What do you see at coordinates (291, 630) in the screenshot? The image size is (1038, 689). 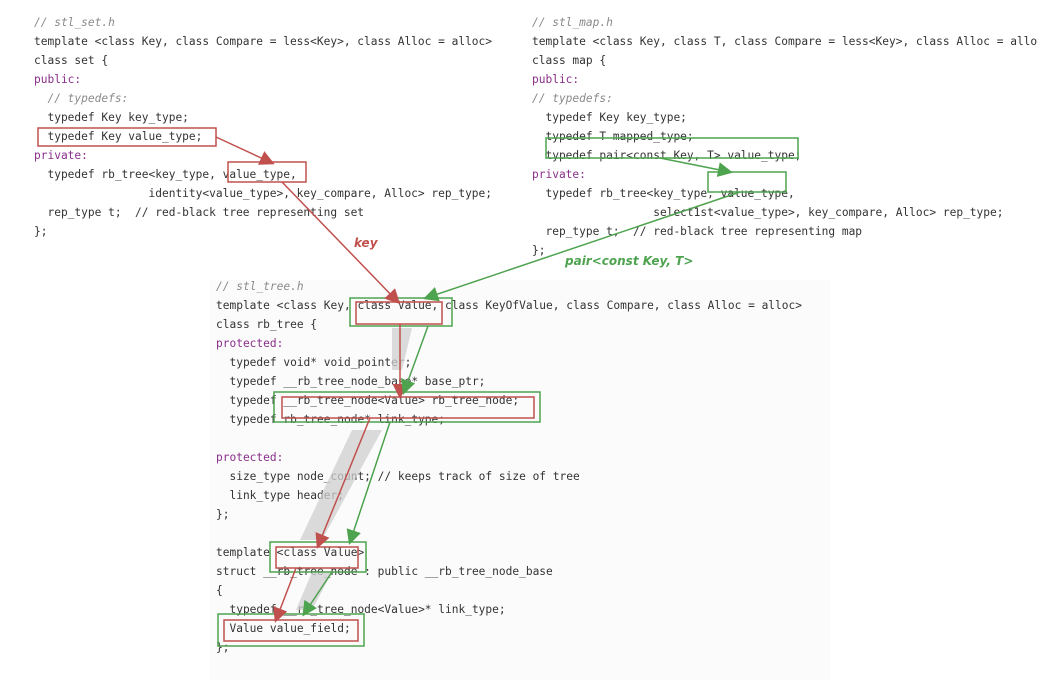 I see `highlight-value-field-red` at bounding box center [291, 630].